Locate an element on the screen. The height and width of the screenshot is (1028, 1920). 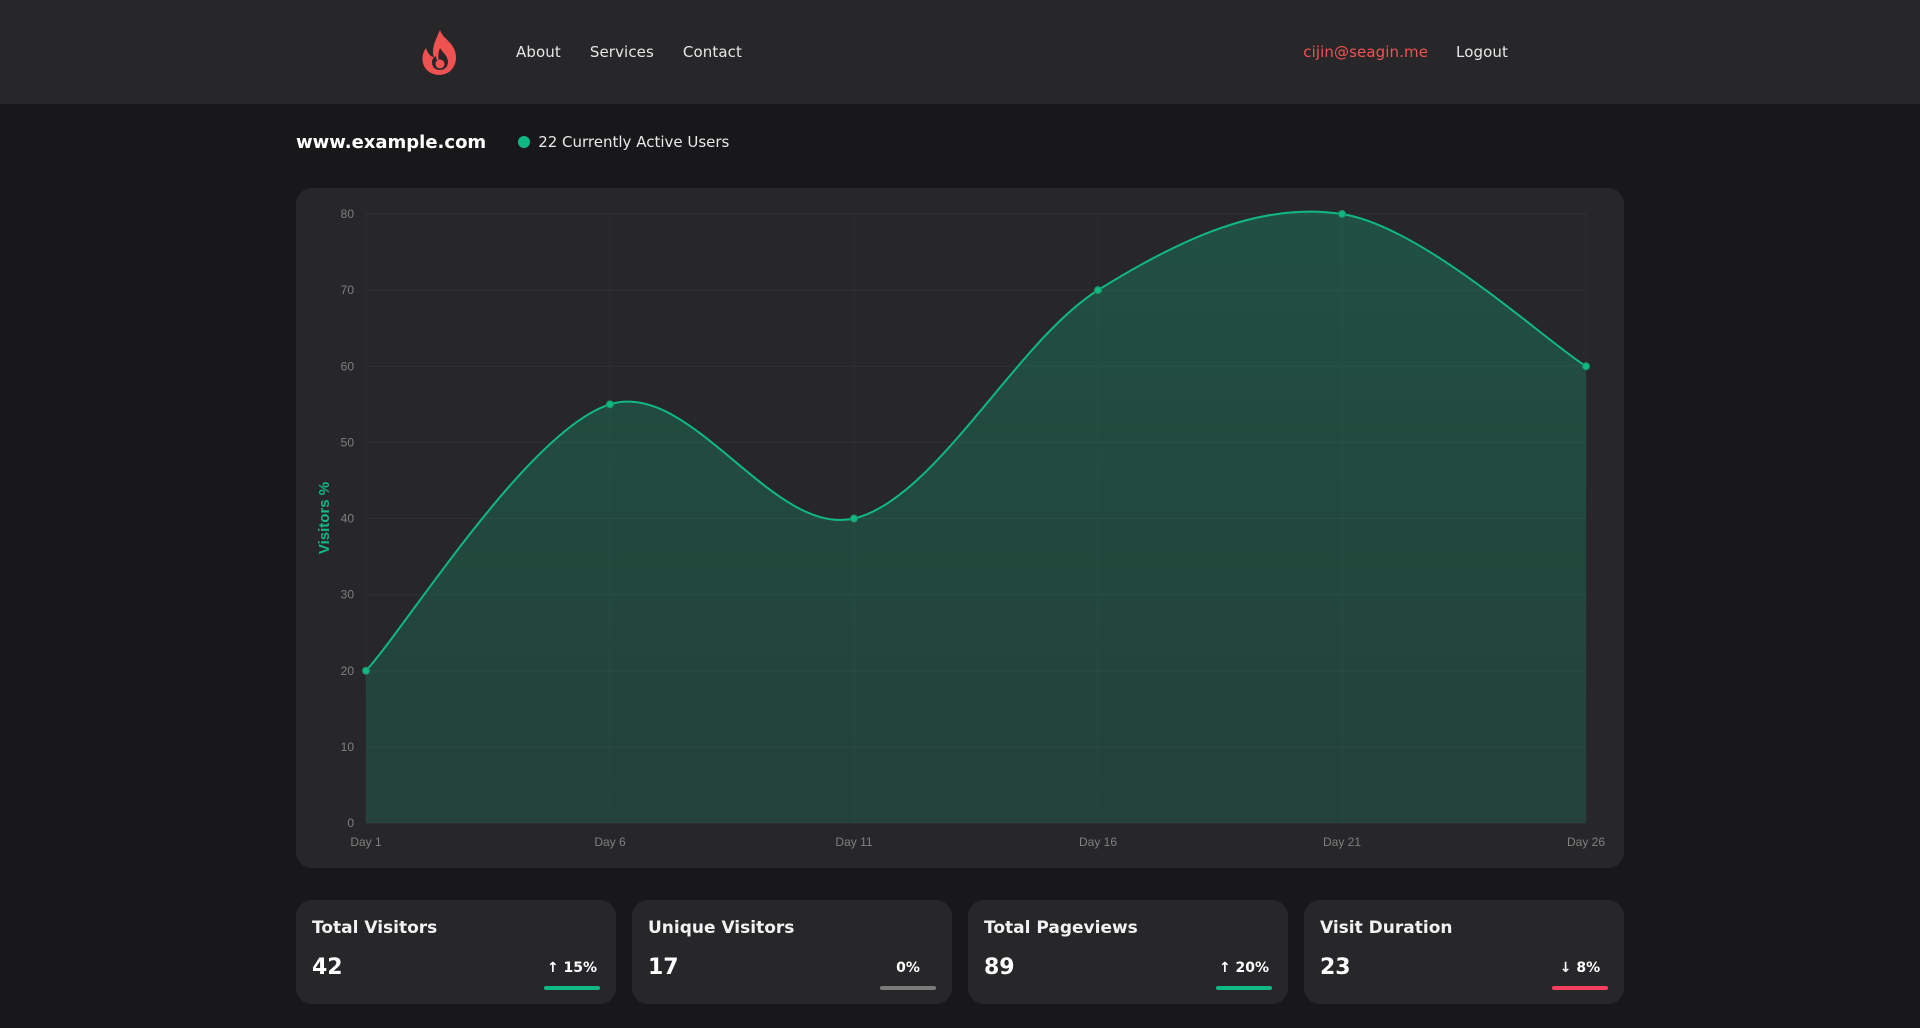
stat-value: 89 is located at coordinates (999, 967).